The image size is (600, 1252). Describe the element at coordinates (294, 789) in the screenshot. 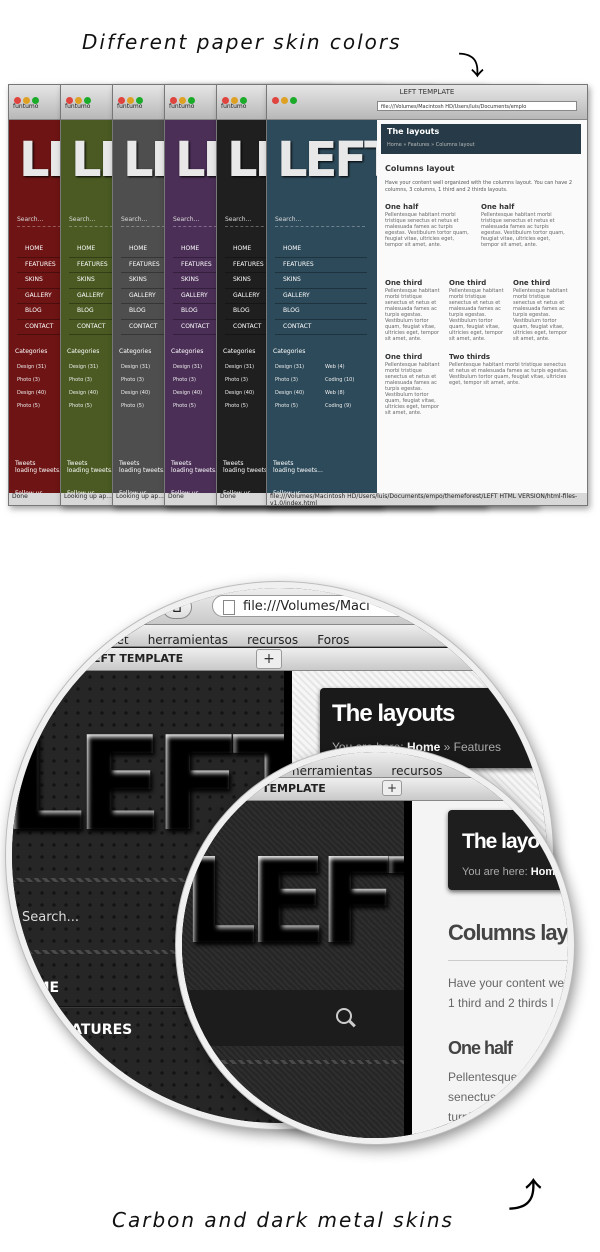

I see `tab-left-template: TEMPLATE` at that location.